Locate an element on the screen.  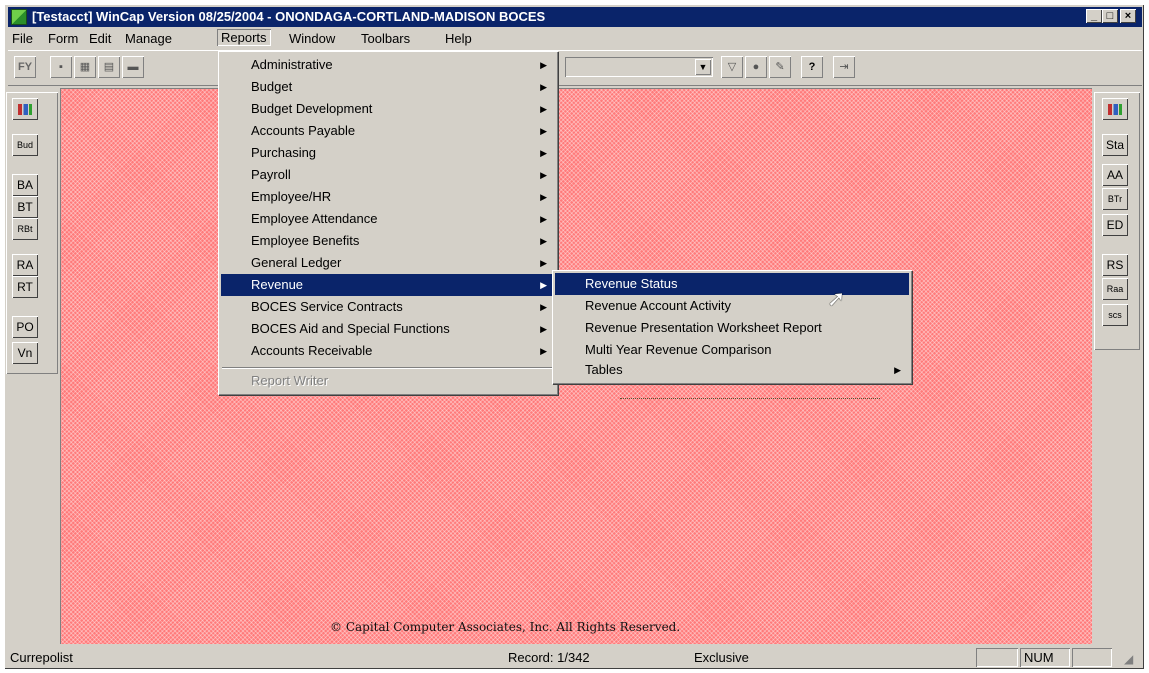
menu-toolbars: Toolbars is located at coordinates (385, 38).